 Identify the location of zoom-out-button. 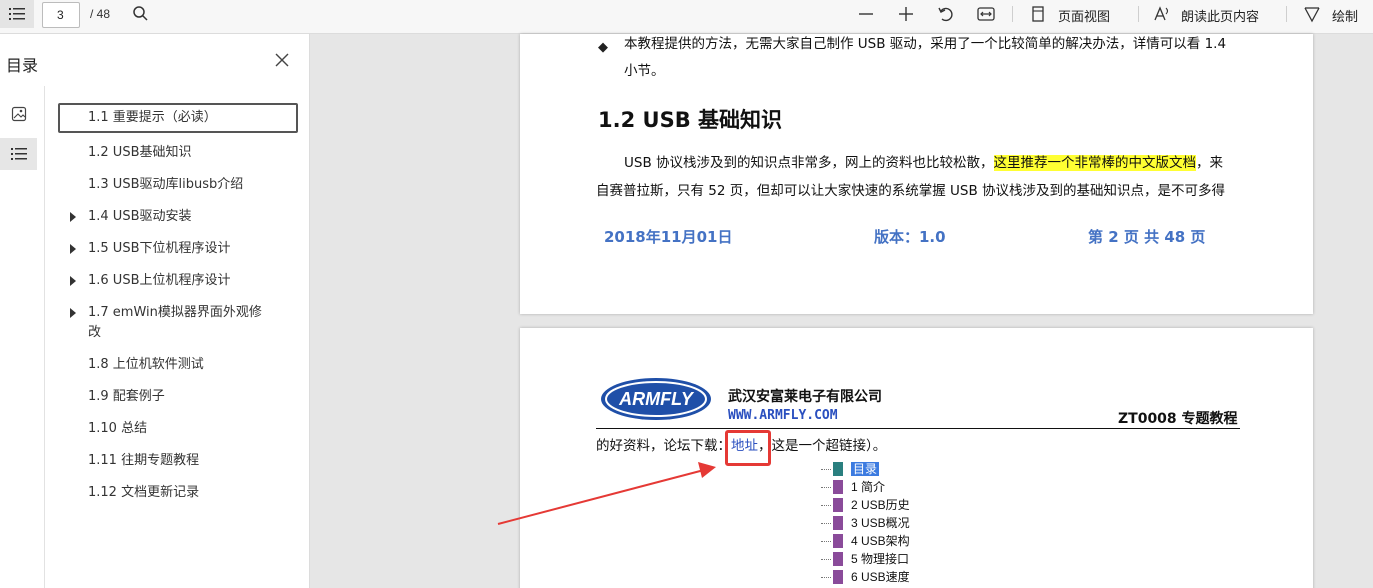
(866, 14).